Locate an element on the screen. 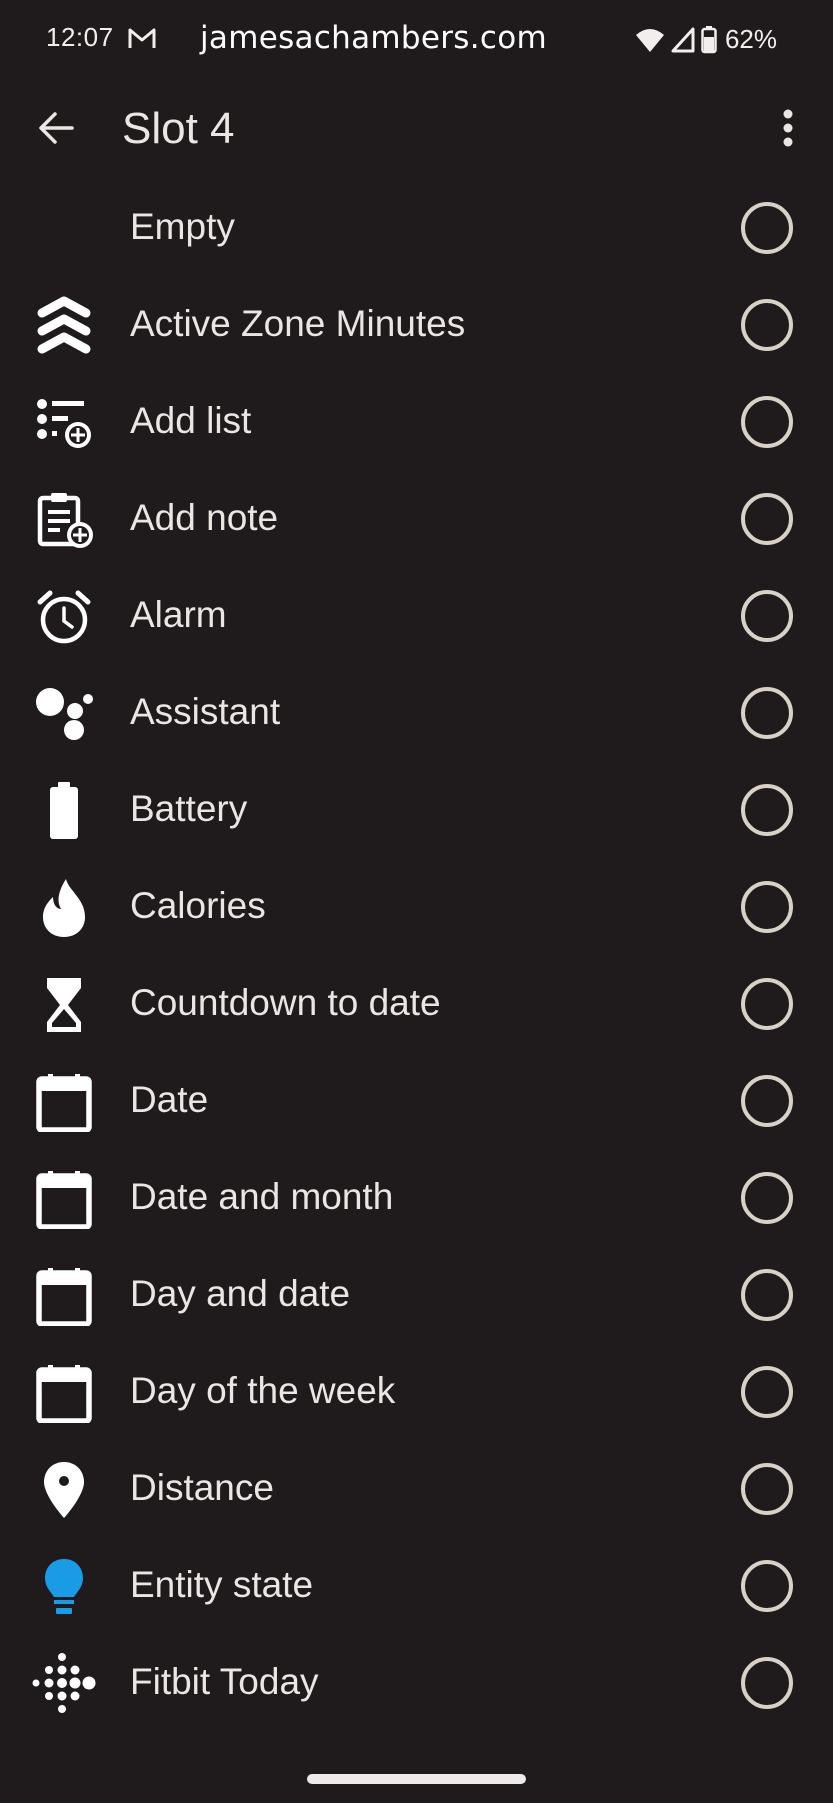 The height and width of the screenshot is (1803, 833). option-active-zone-minutes: Active Zone Minutes is located at coordinates (416, 325).